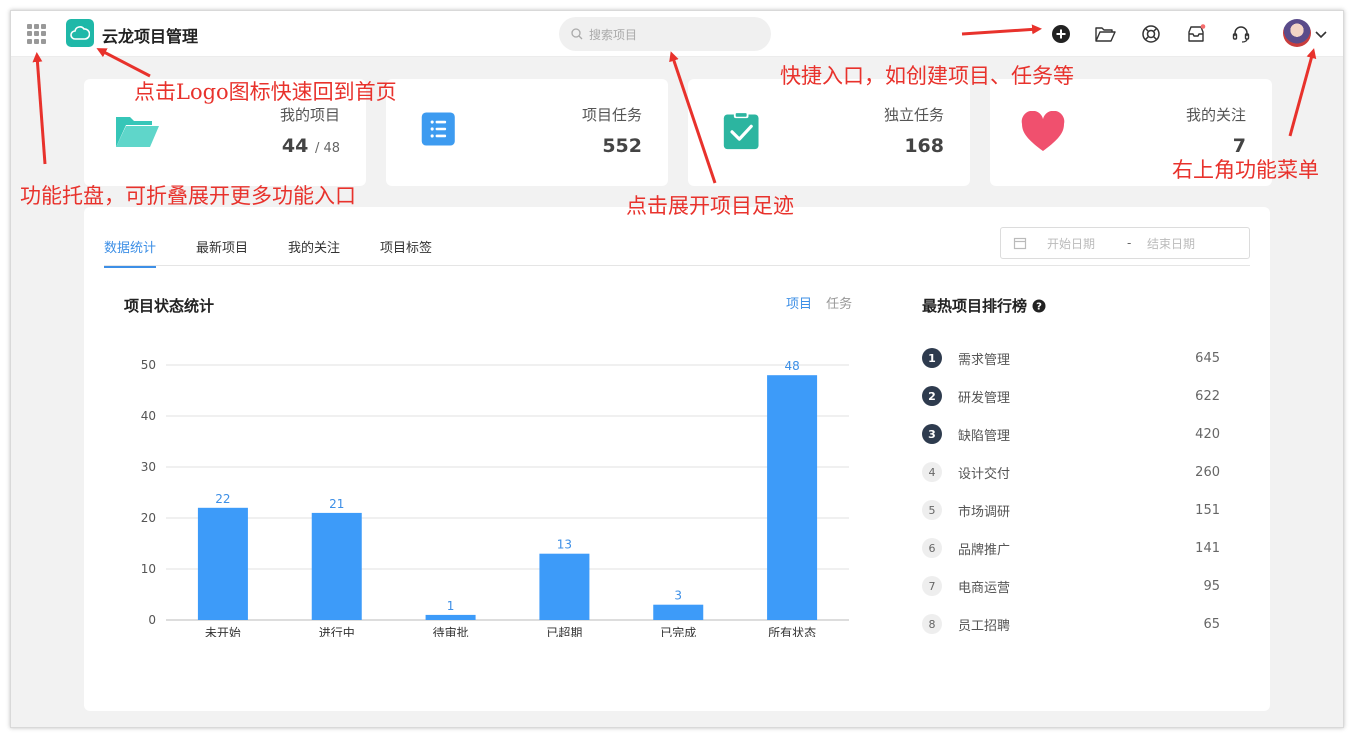 The height and width of the screenshot is (738, 1354). Describe the element at coordinates (148, 416) in the screenshot. I see `y-tick-label: 40` at that location.